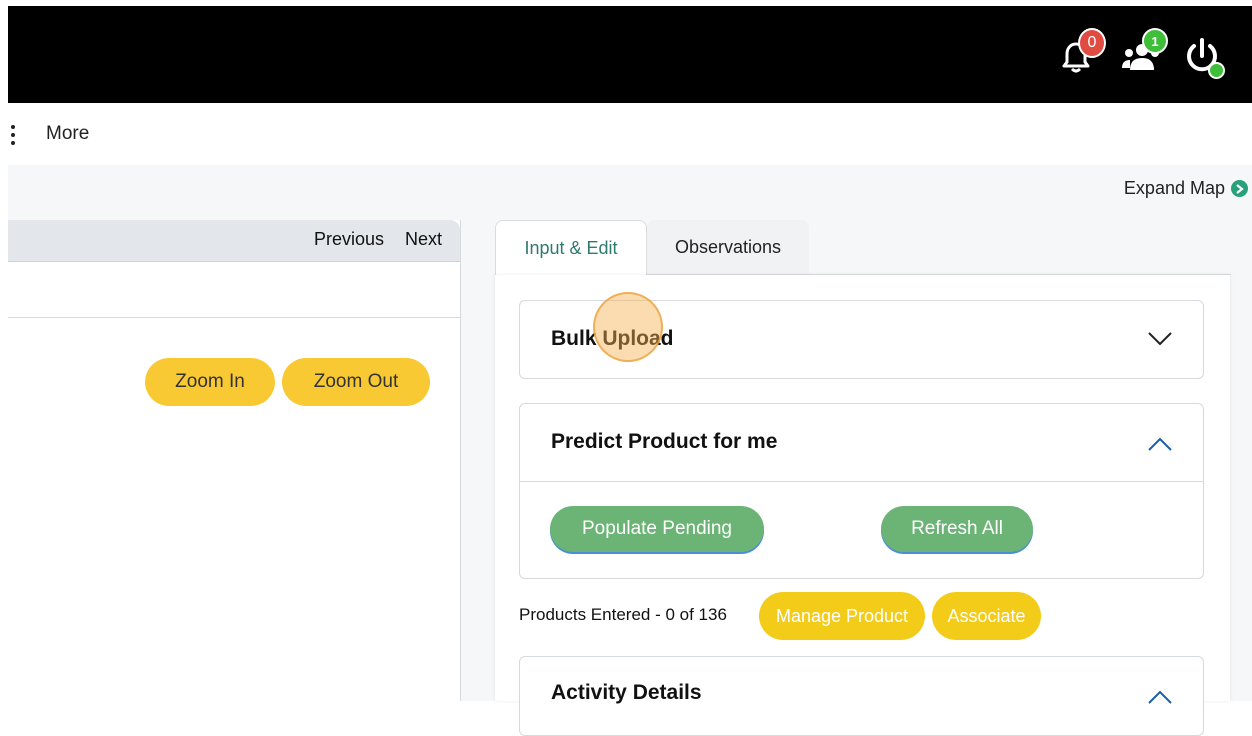 The height and width of the screenshot is (736, 1252). I want to click on predict-product-title: Predict Product for me, so click(664, 441).